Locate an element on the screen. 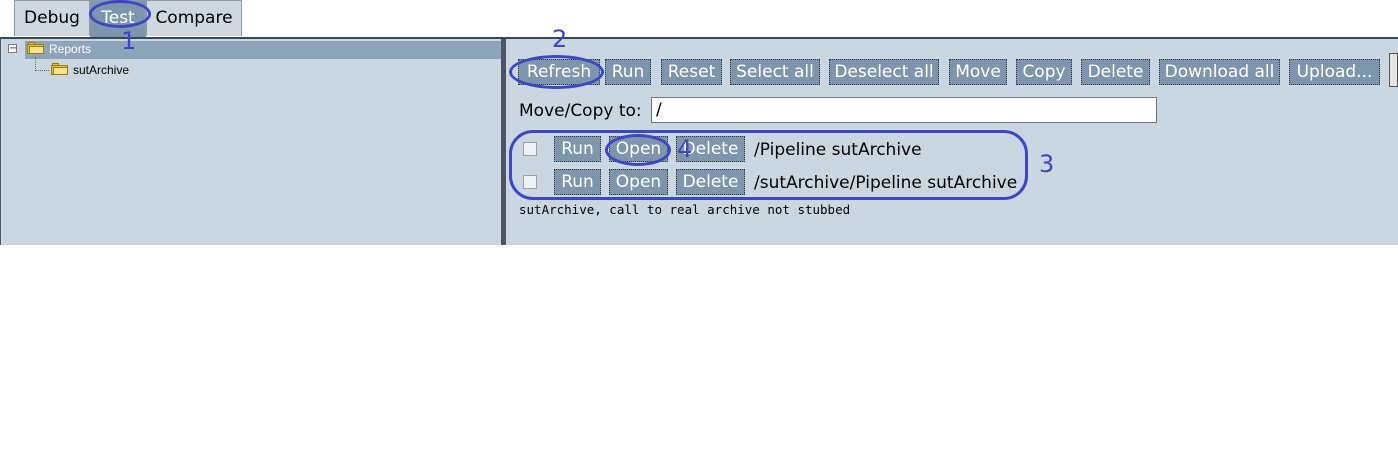 The width and height of the screenshot is (1398, 466). report-path: /sutArchive/Pipeline sutArchive is located at coordinates (886, 183).